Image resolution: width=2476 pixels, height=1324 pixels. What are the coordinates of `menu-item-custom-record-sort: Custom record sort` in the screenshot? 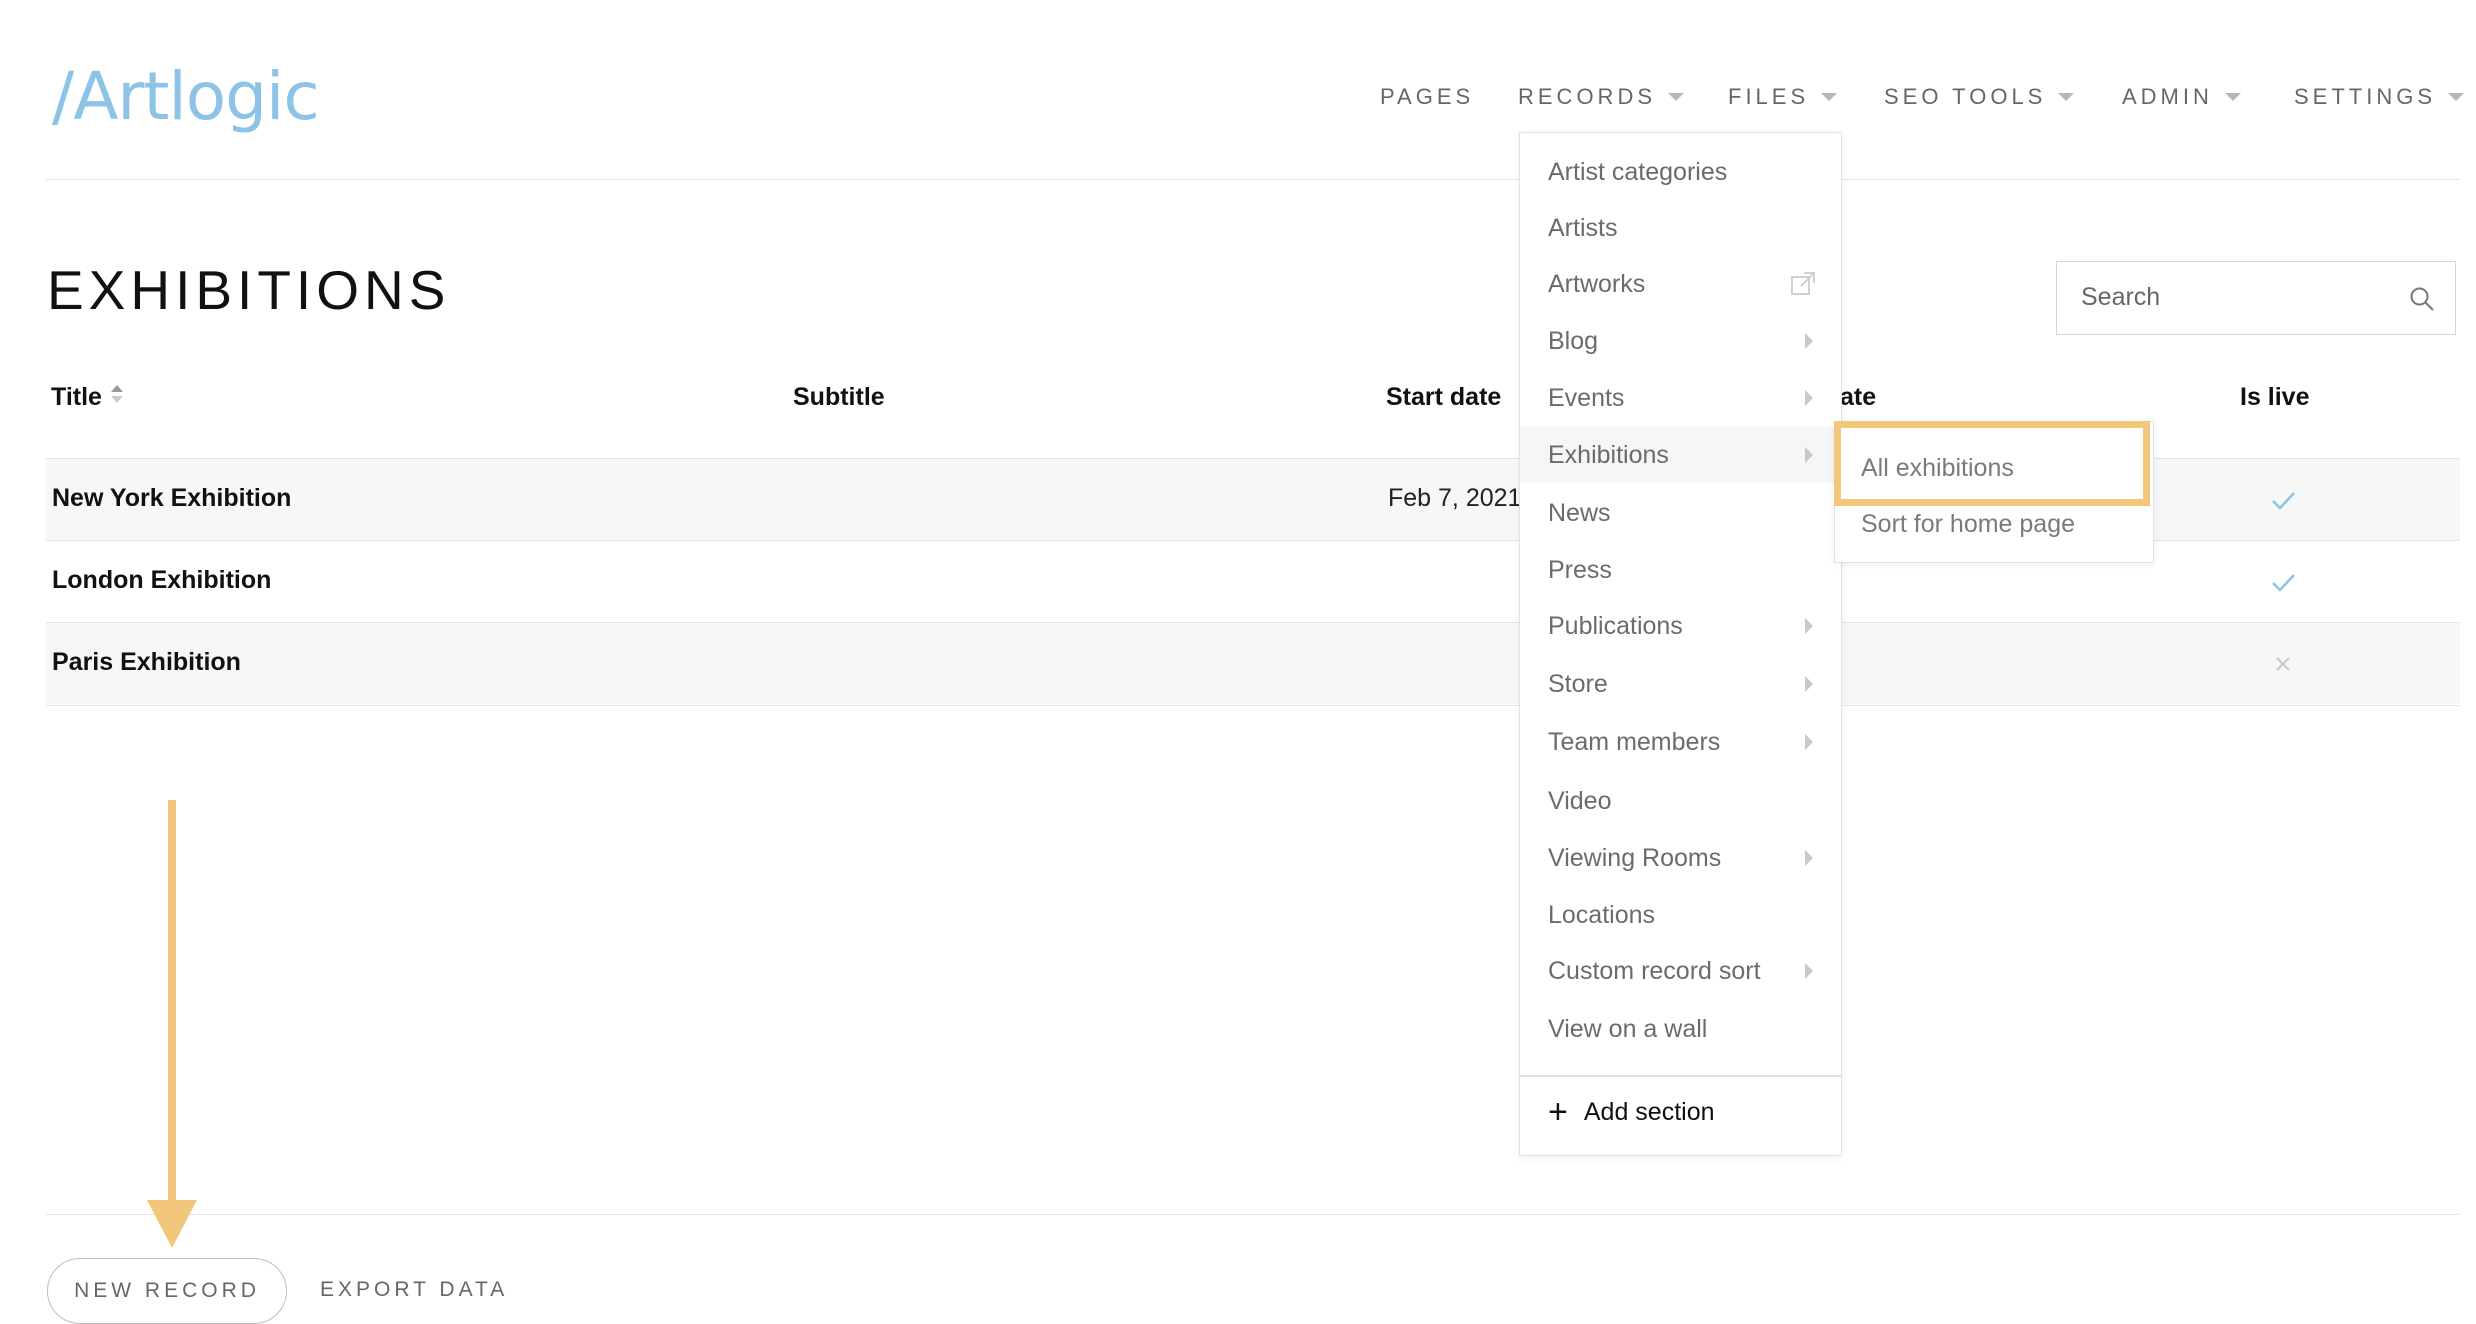 It's located at (1680, 971).